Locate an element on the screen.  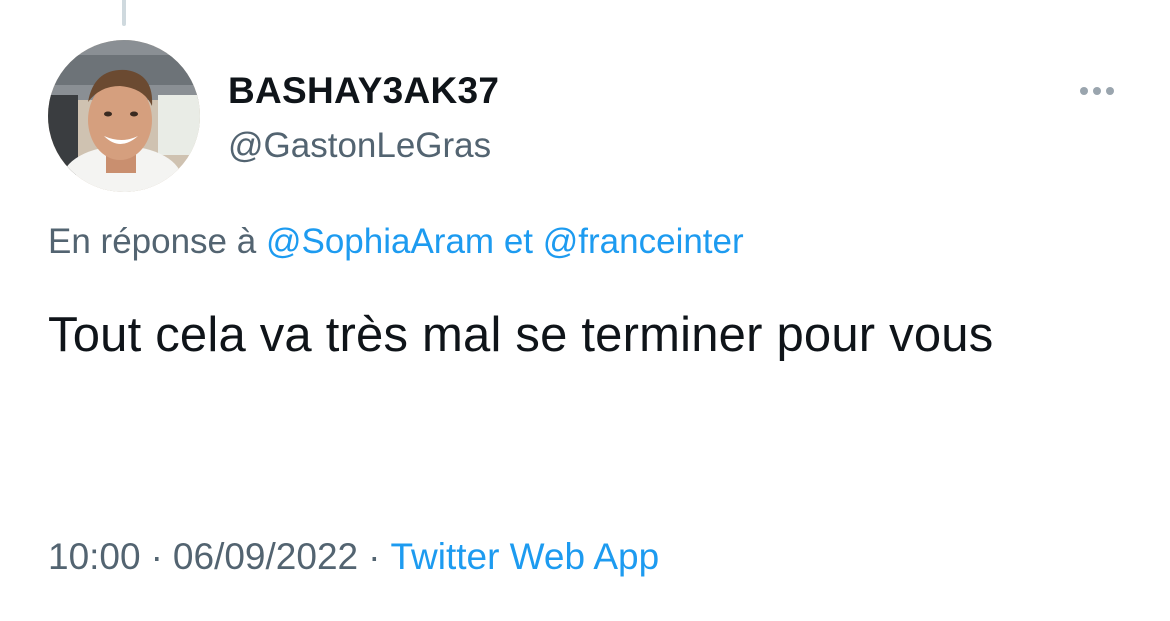
tweet-metadata: 10:00 · 06/09/2022 · Twitter Web App is located at coordinates (353, 557).